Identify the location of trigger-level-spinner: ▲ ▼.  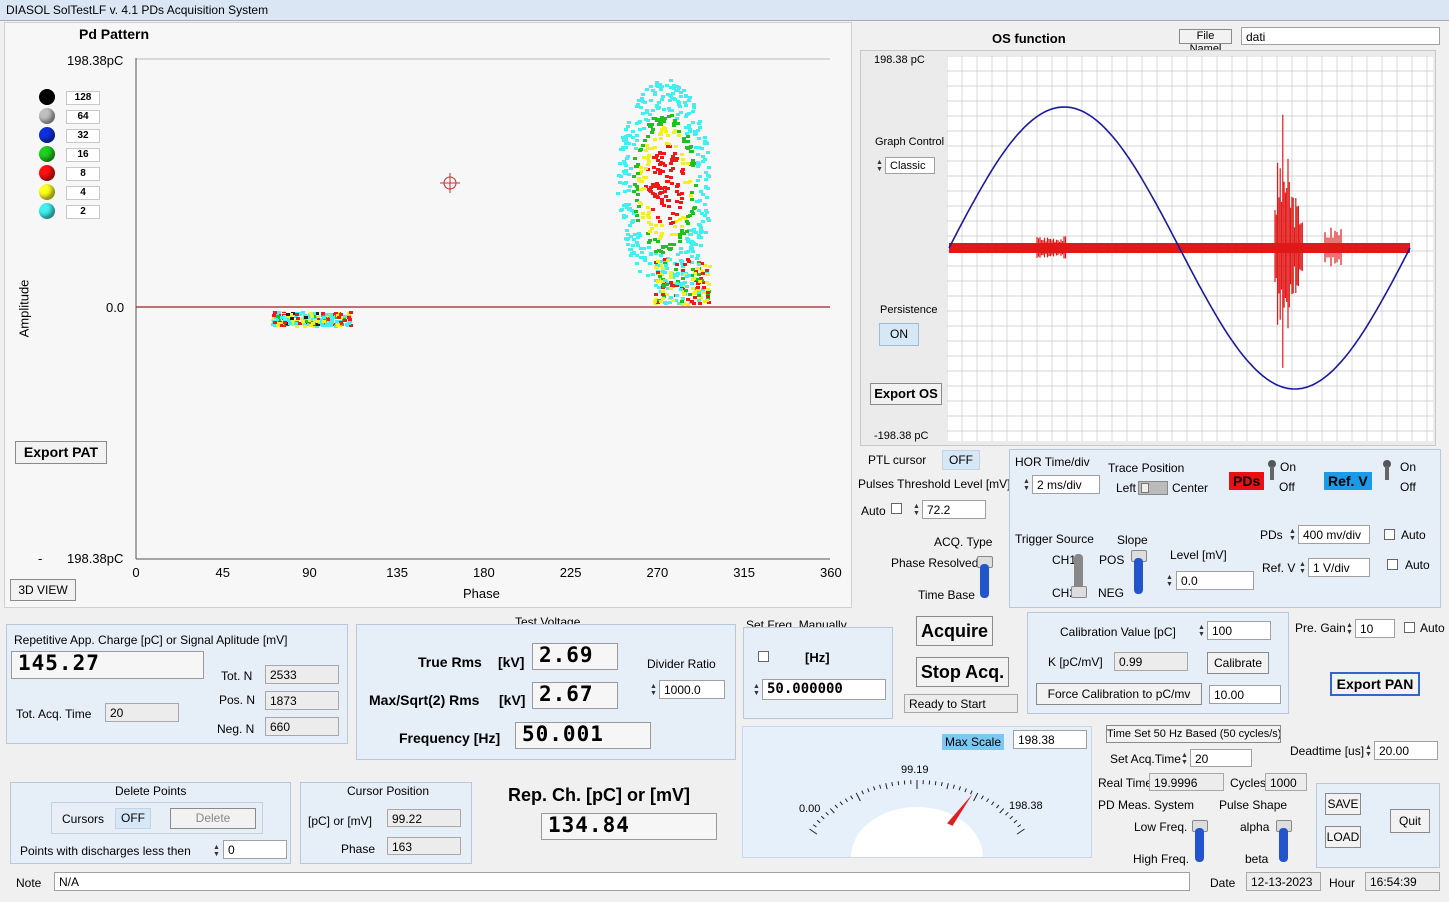
(1169, 581).